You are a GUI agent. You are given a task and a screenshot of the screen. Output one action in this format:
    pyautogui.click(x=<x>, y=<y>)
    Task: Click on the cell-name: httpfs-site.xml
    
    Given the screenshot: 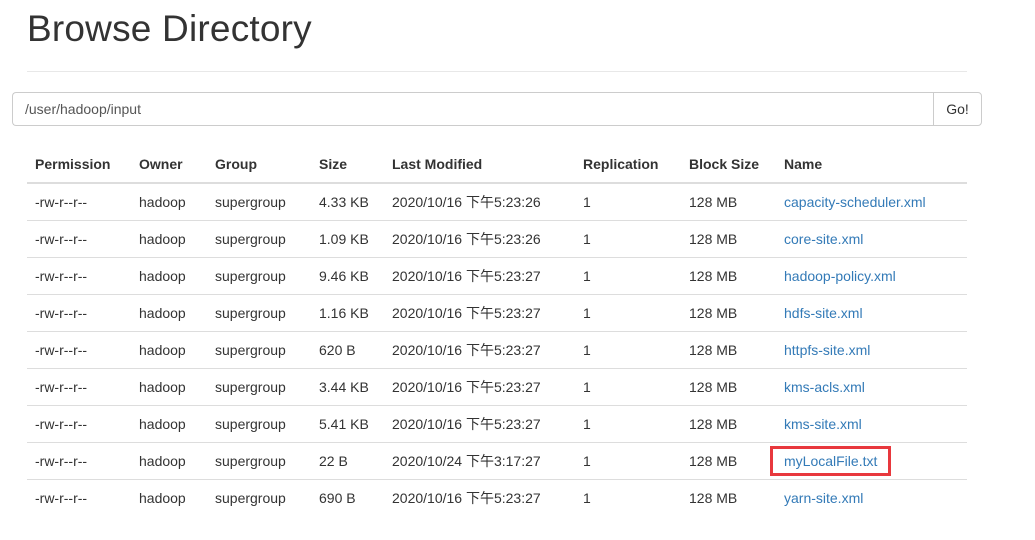 What is the action you would take?
    pyautogui.click(x=871, y=350)
    